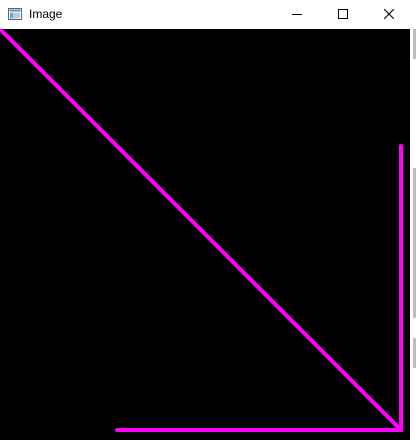 Image resolution: width=416 pixels, height=440 pixels. Describe the element at coordinates (205, 14) in the screenshot. I see `title-bar: Image` at that location.